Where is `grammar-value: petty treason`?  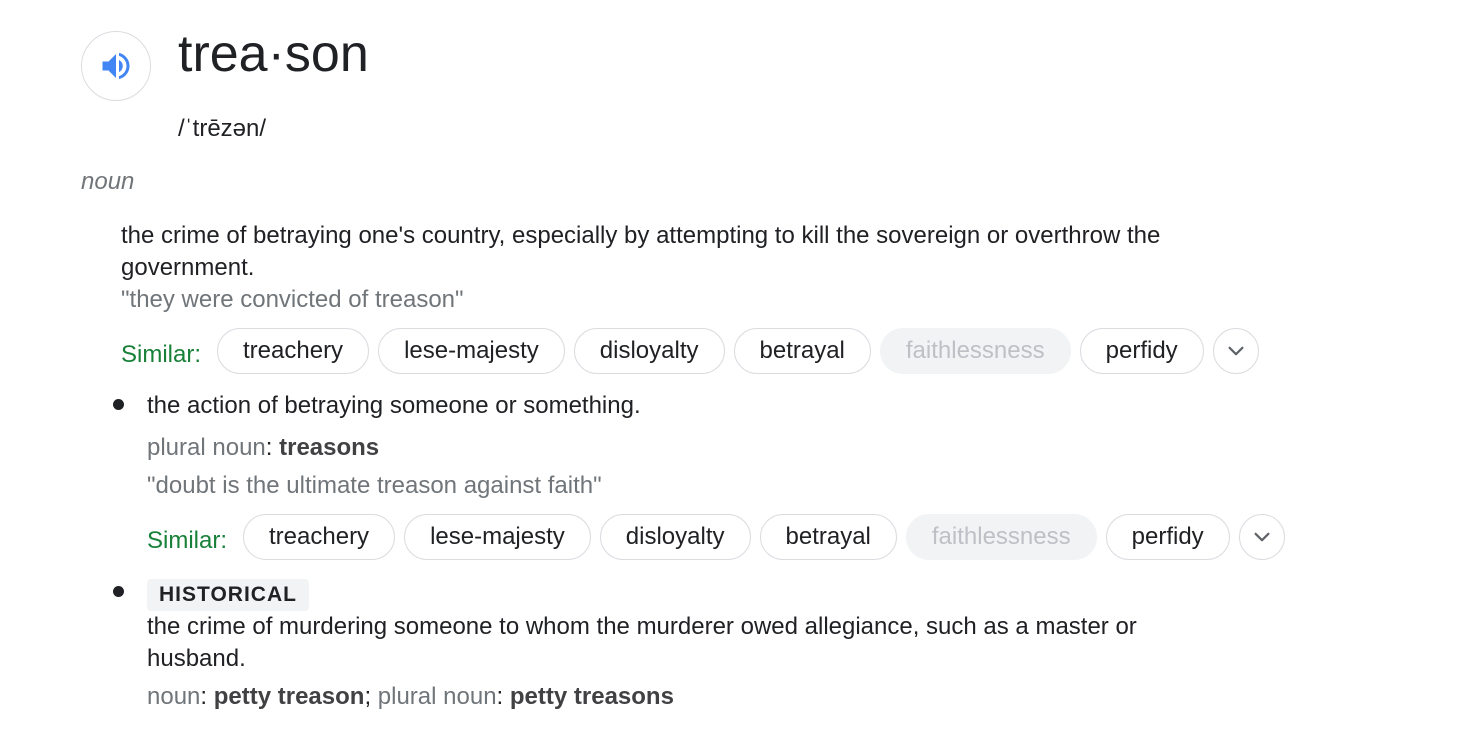
grammar-value: petty treason is located at coordinates (289, 696).